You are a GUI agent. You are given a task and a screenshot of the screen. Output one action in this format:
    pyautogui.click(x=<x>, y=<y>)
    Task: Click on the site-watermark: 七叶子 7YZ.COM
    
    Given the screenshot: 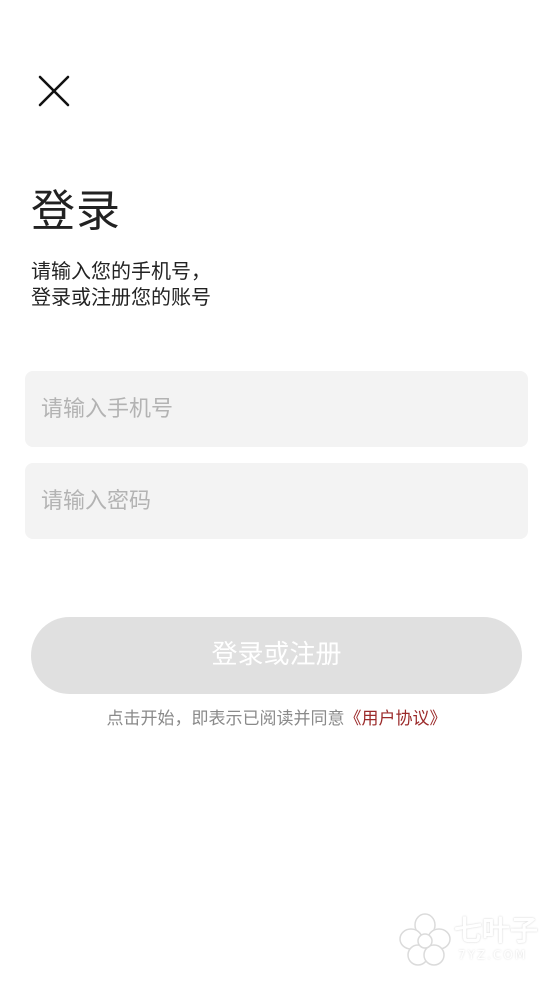 What is the action you would take?
    pyautogui.click(x=470, y=942)
    